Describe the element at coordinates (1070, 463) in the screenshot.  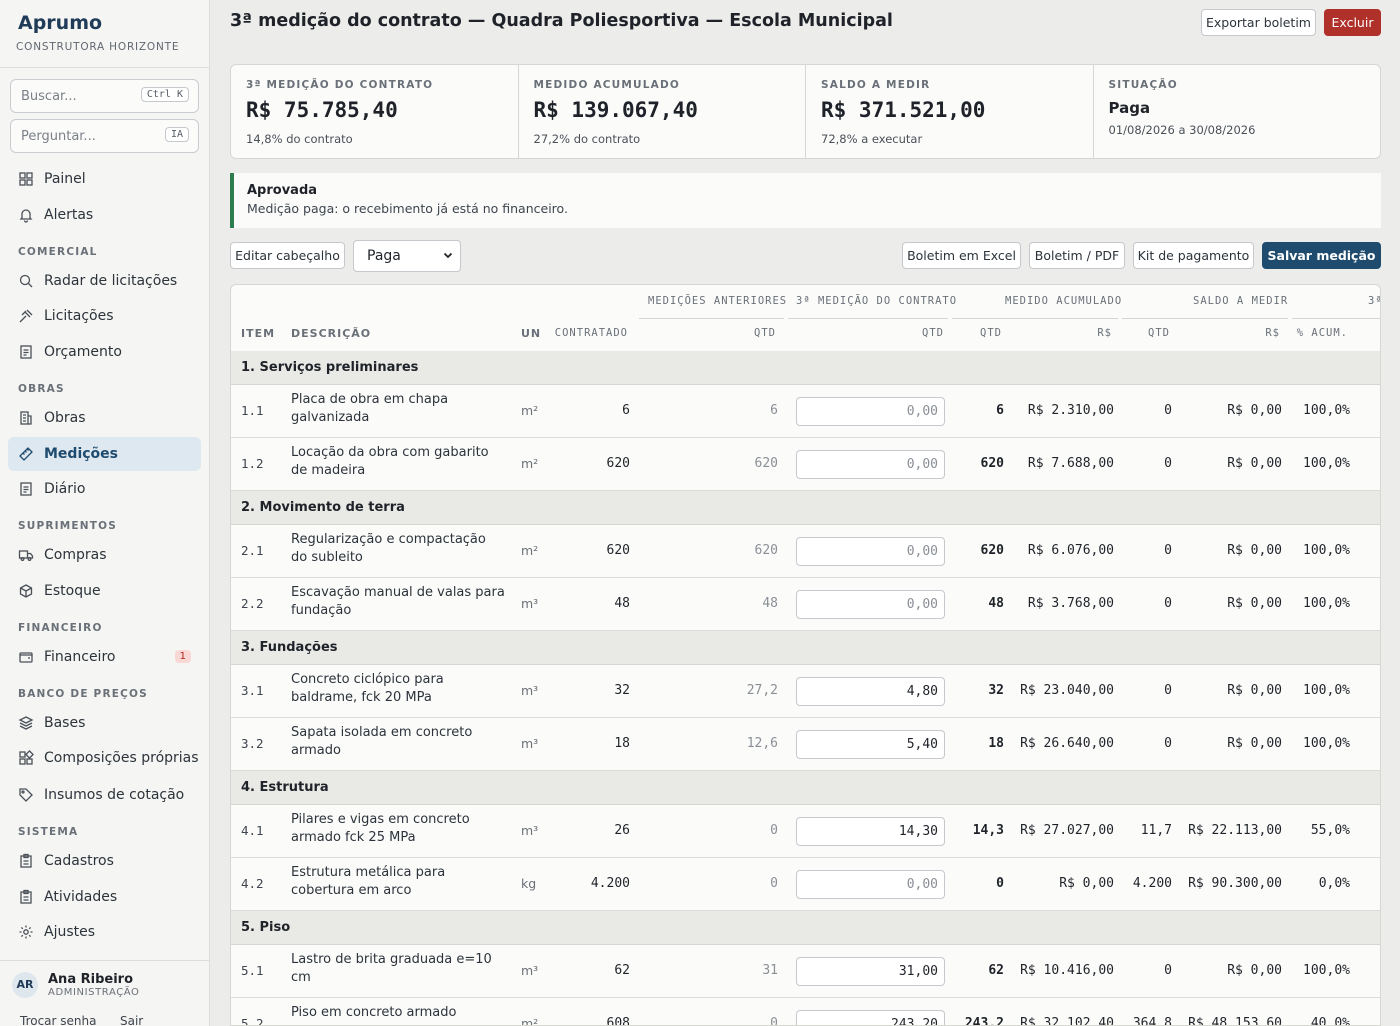
I see `cell-accumulated-value: R$ 7.688,00` at that location.